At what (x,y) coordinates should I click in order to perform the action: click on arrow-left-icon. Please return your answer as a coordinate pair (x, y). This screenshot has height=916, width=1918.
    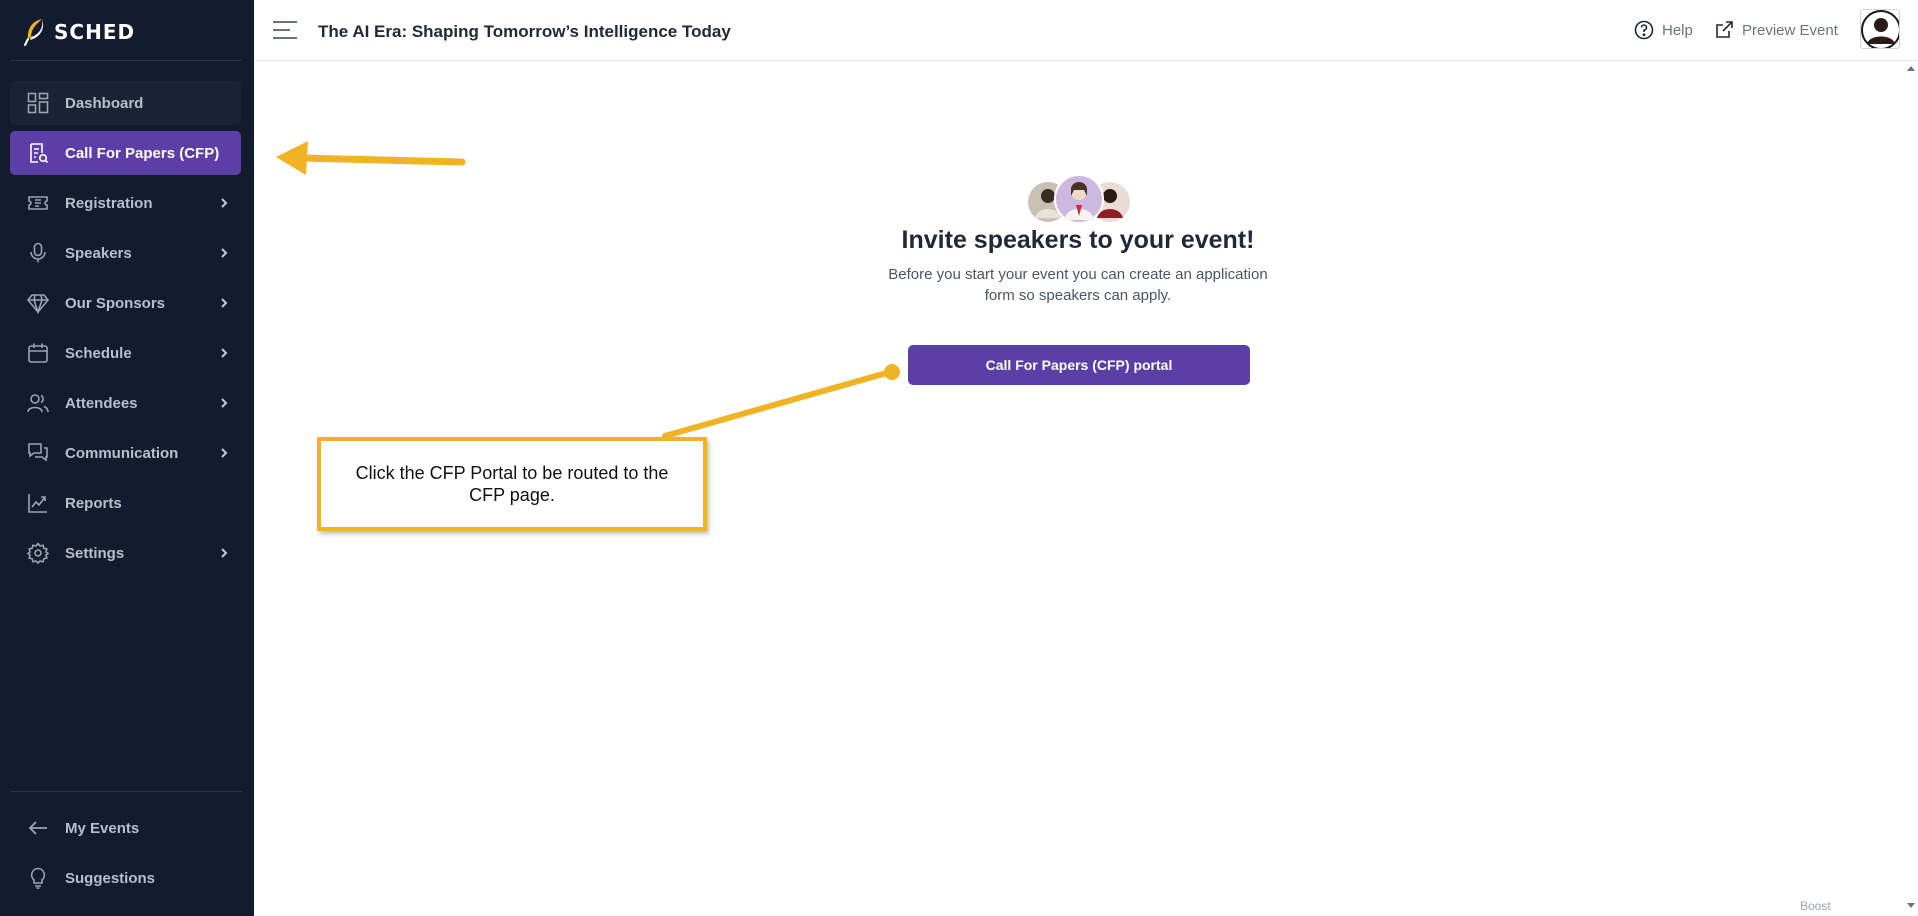
    Looking at the image, I should click on (37, 828).